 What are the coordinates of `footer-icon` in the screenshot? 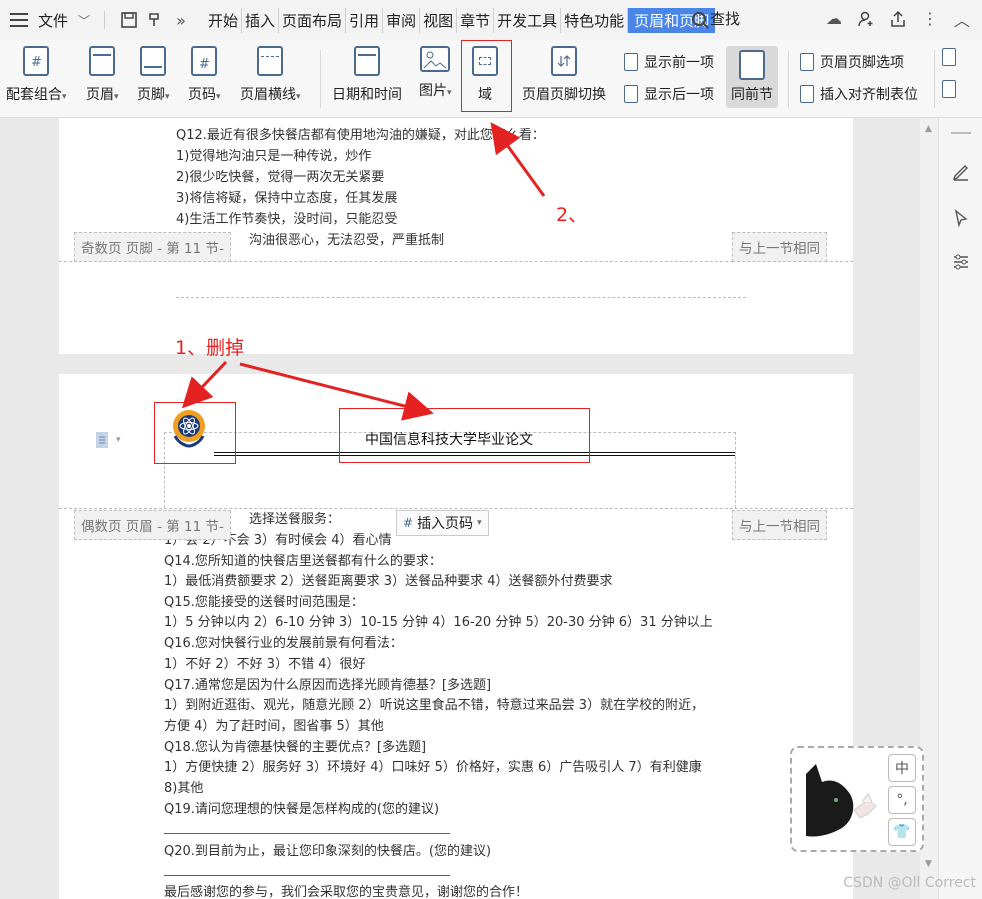 It's located at (153, 61).